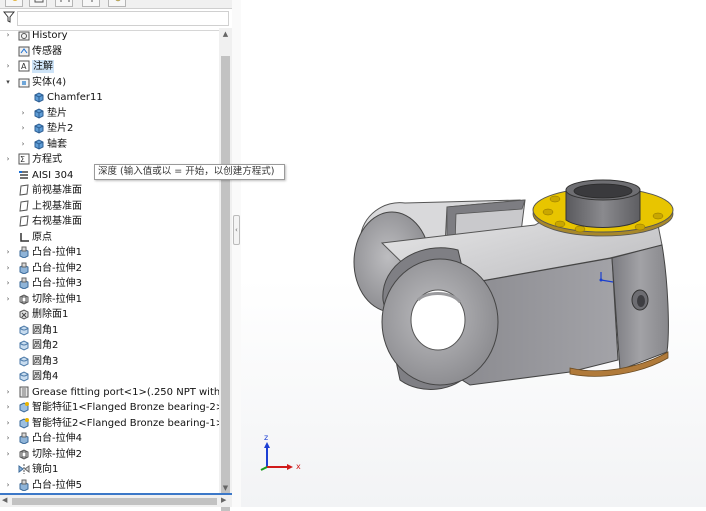 The height and width of the screenshot is (511, 706). Describe the element at coordinates (109, 331) in the screenshot. I see `tree-item: 圆角1` at that location.